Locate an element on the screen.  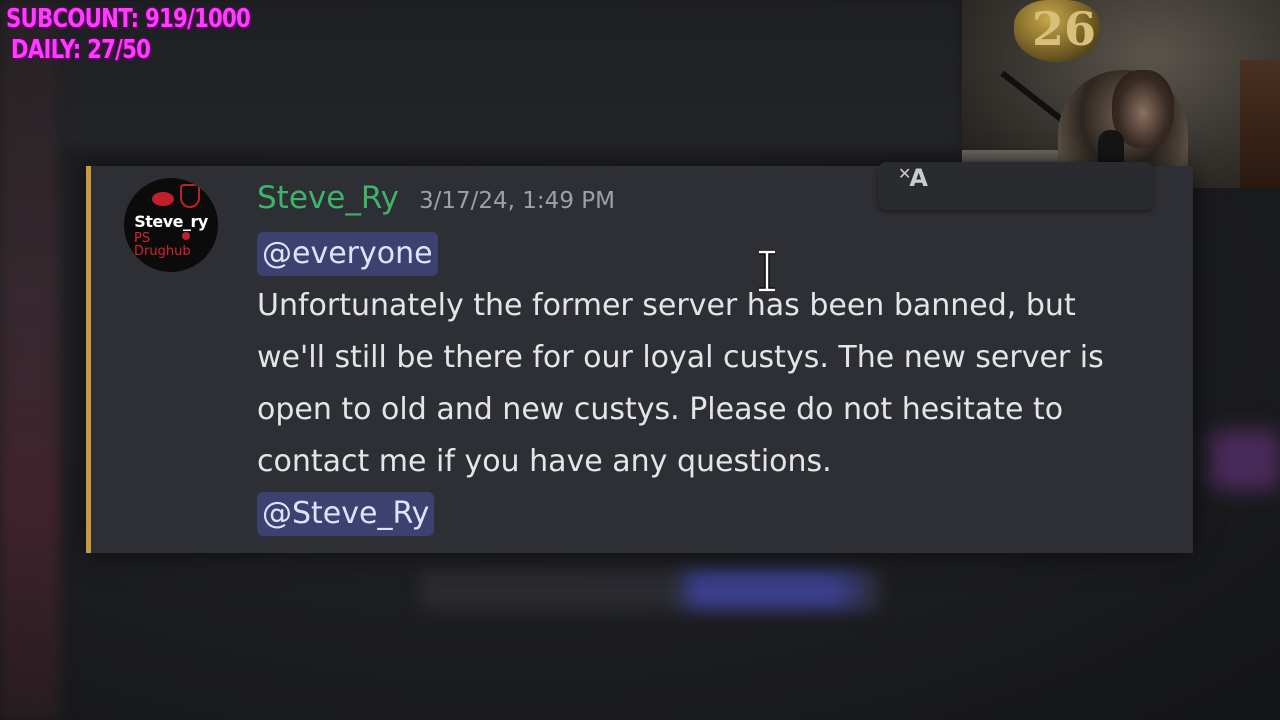
message-header: Steve_Ry 3/17/24, 1:49 PM is located at coordinates (436, 198).